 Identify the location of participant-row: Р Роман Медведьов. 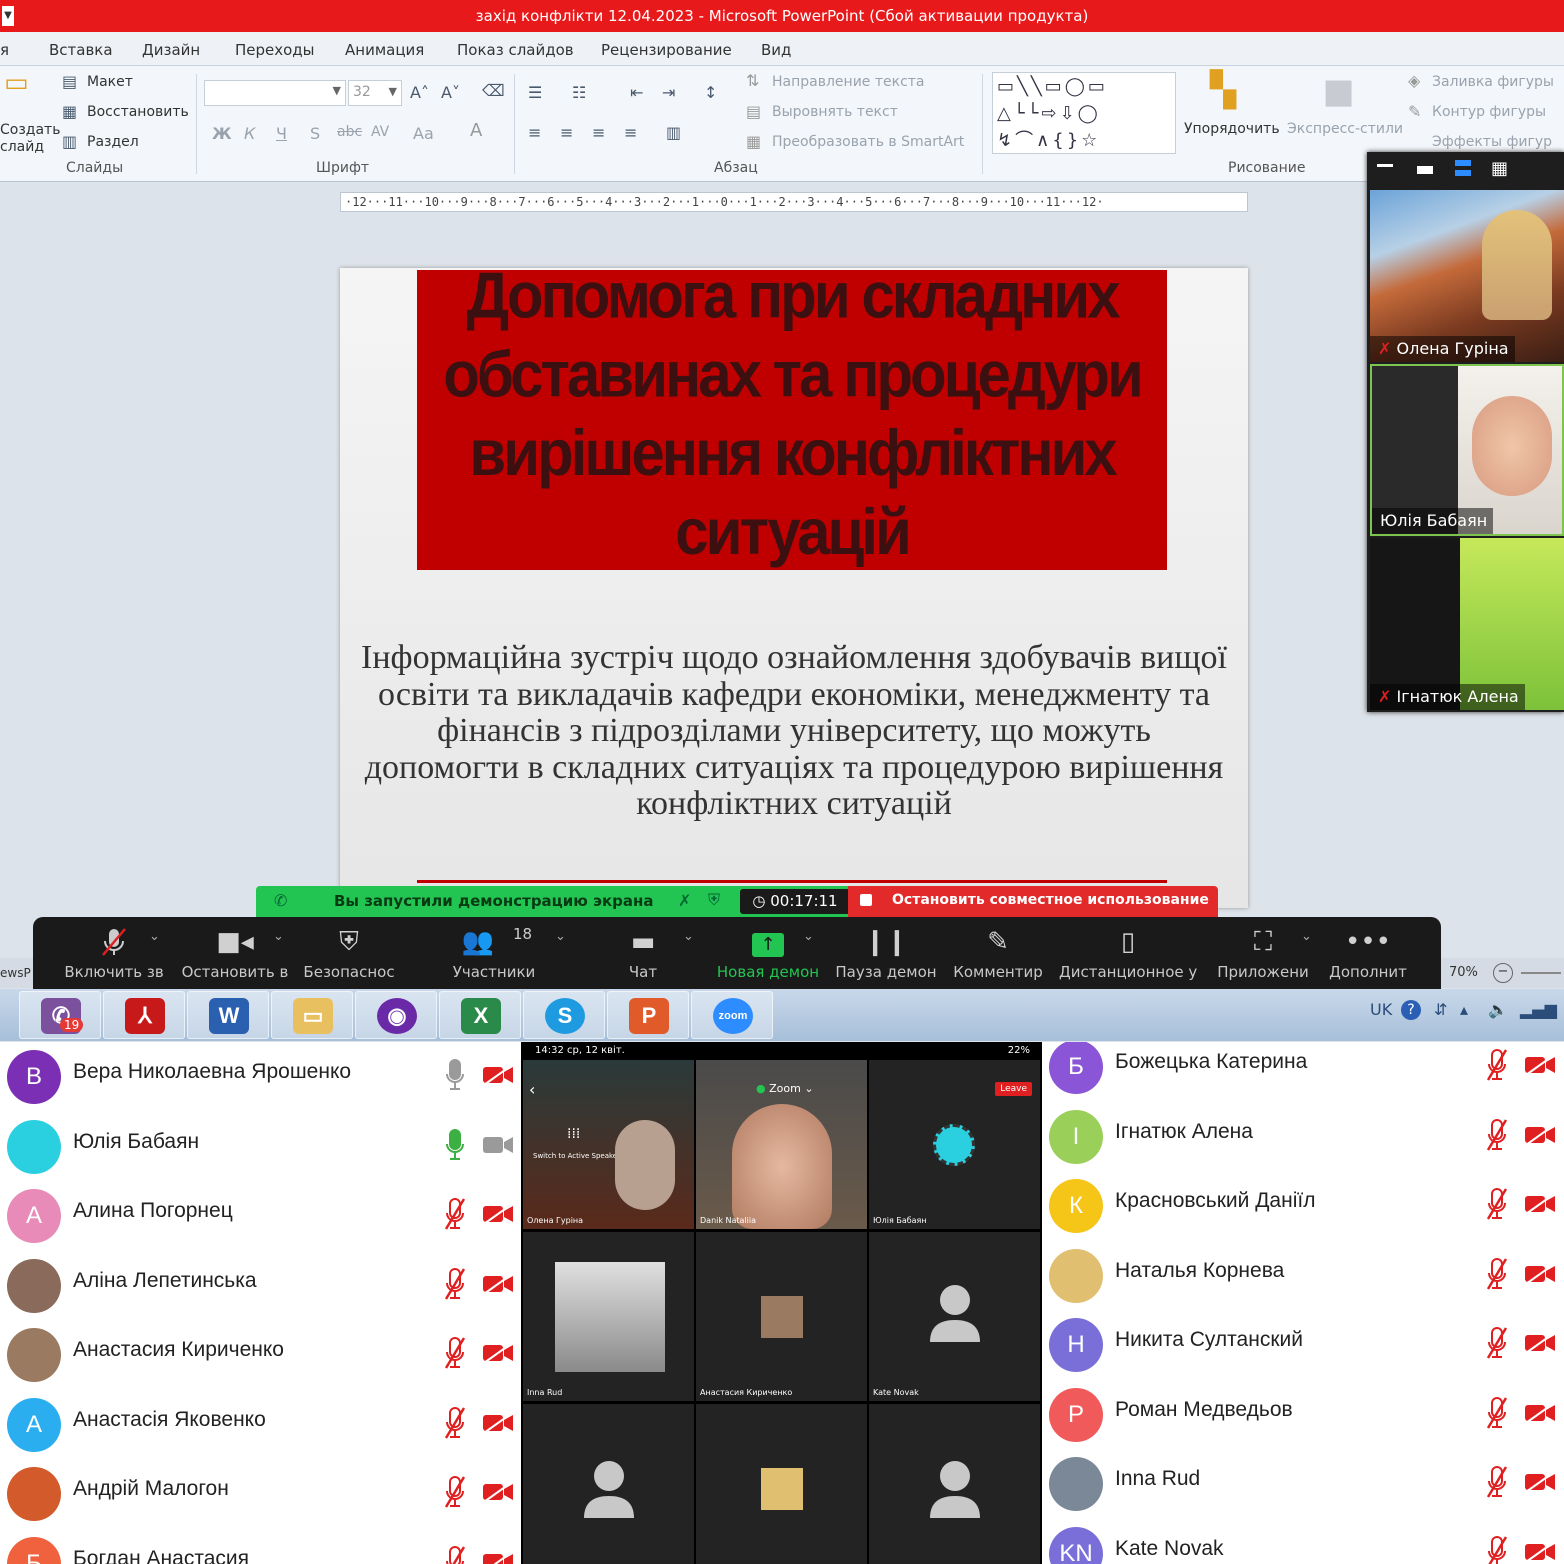
(1303, 1415).